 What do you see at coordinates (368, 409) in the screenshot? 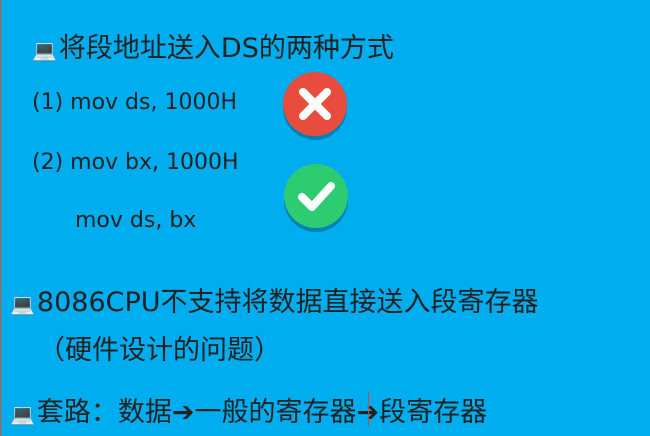
I see `text-cursor` at bounding box center [368, 409].